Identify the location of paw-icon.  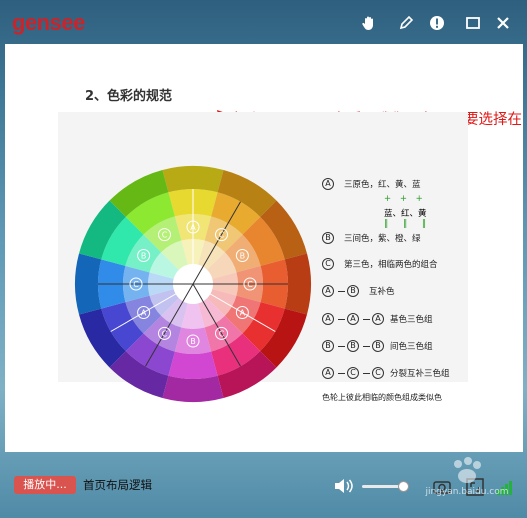
(467, 470).